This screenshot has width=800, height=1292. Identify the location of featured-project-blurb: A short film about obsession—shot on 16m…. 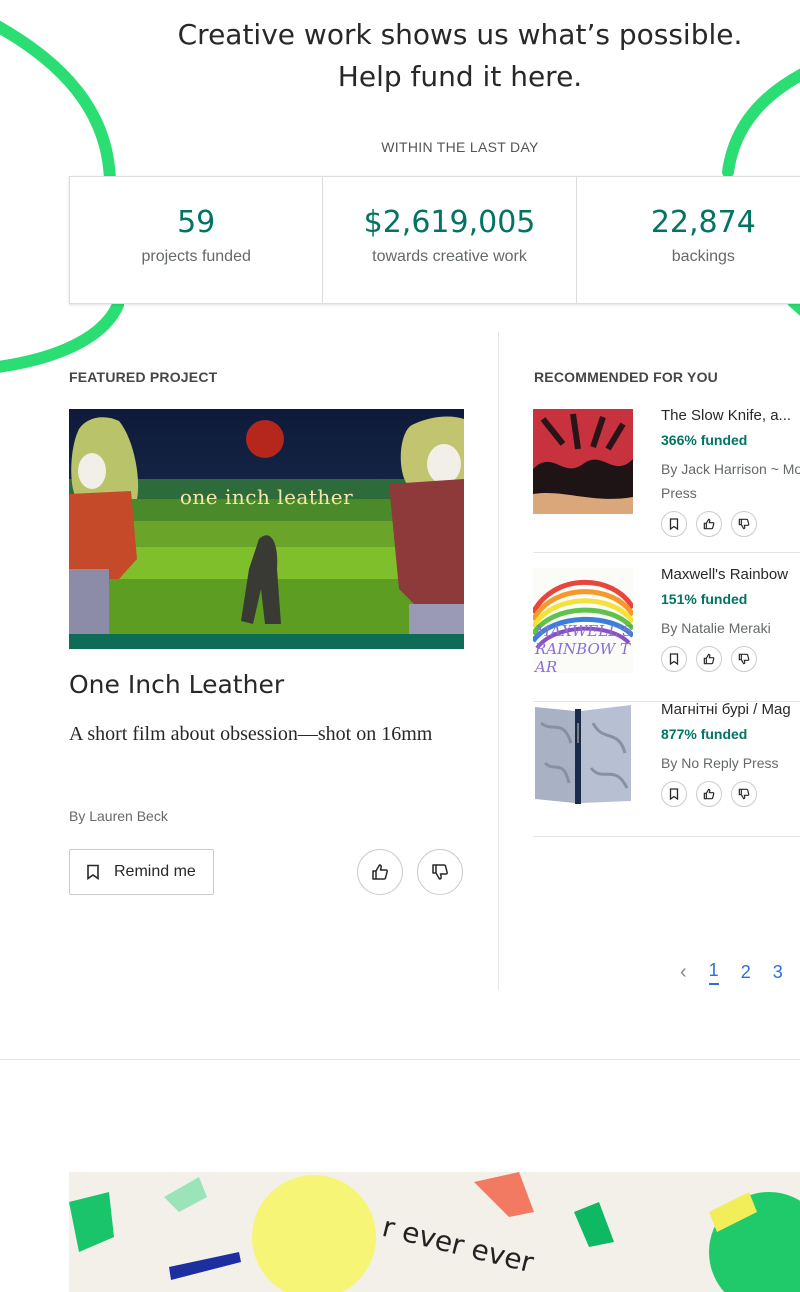
(251, 734).